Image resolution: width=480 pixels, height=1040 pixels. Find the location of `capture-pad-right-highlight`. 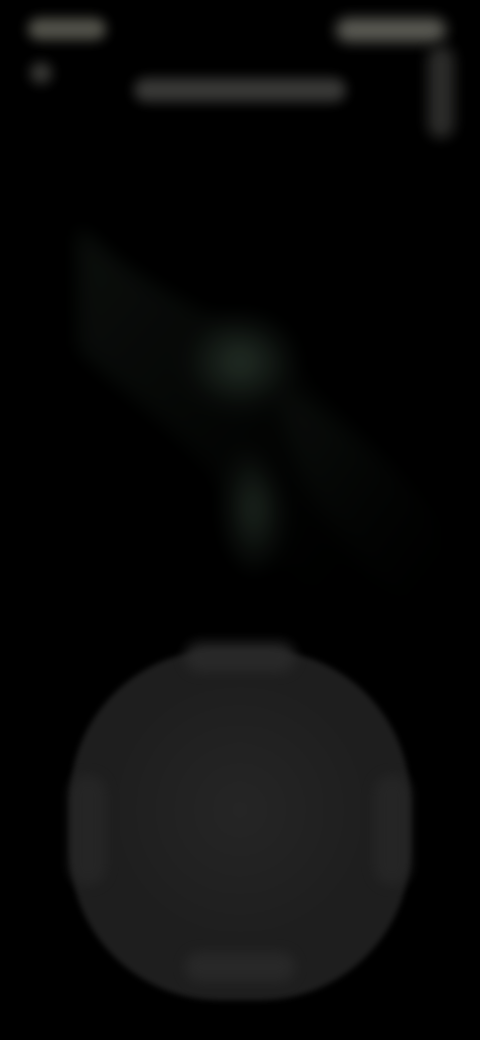

capture-pad-right-highlight is located at coordinates (392, 830).